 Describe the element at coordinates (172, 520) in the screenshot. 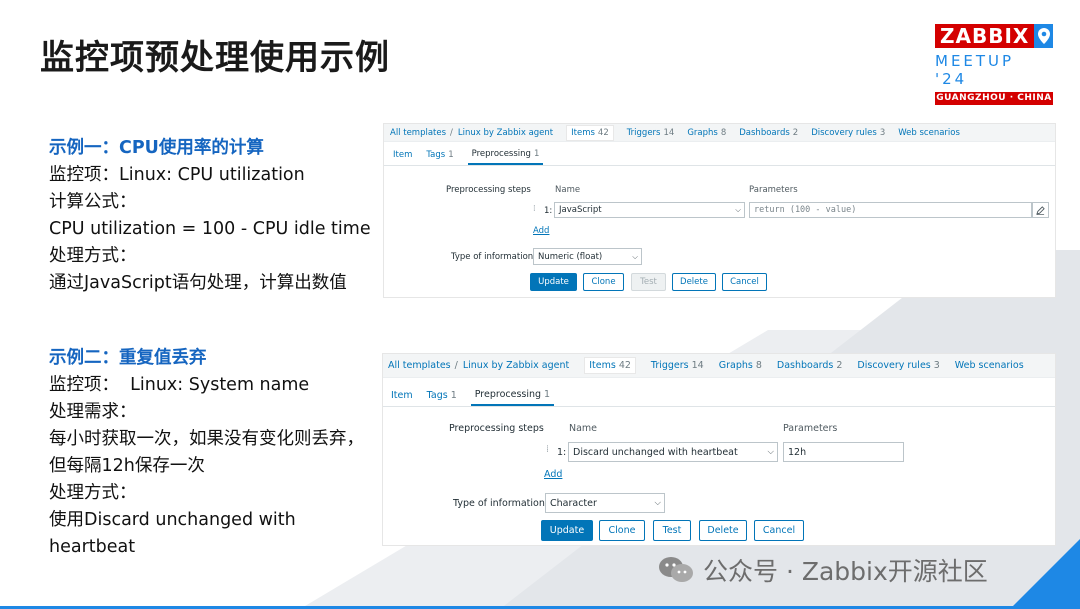

I see `text-line: 使用Discard unchanged with` at that location.